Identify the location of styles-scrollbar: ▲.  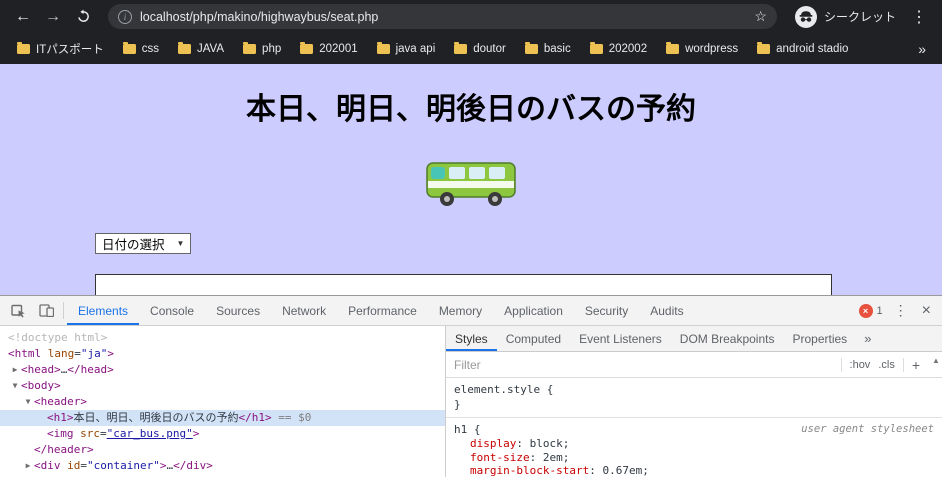
(936, 415).